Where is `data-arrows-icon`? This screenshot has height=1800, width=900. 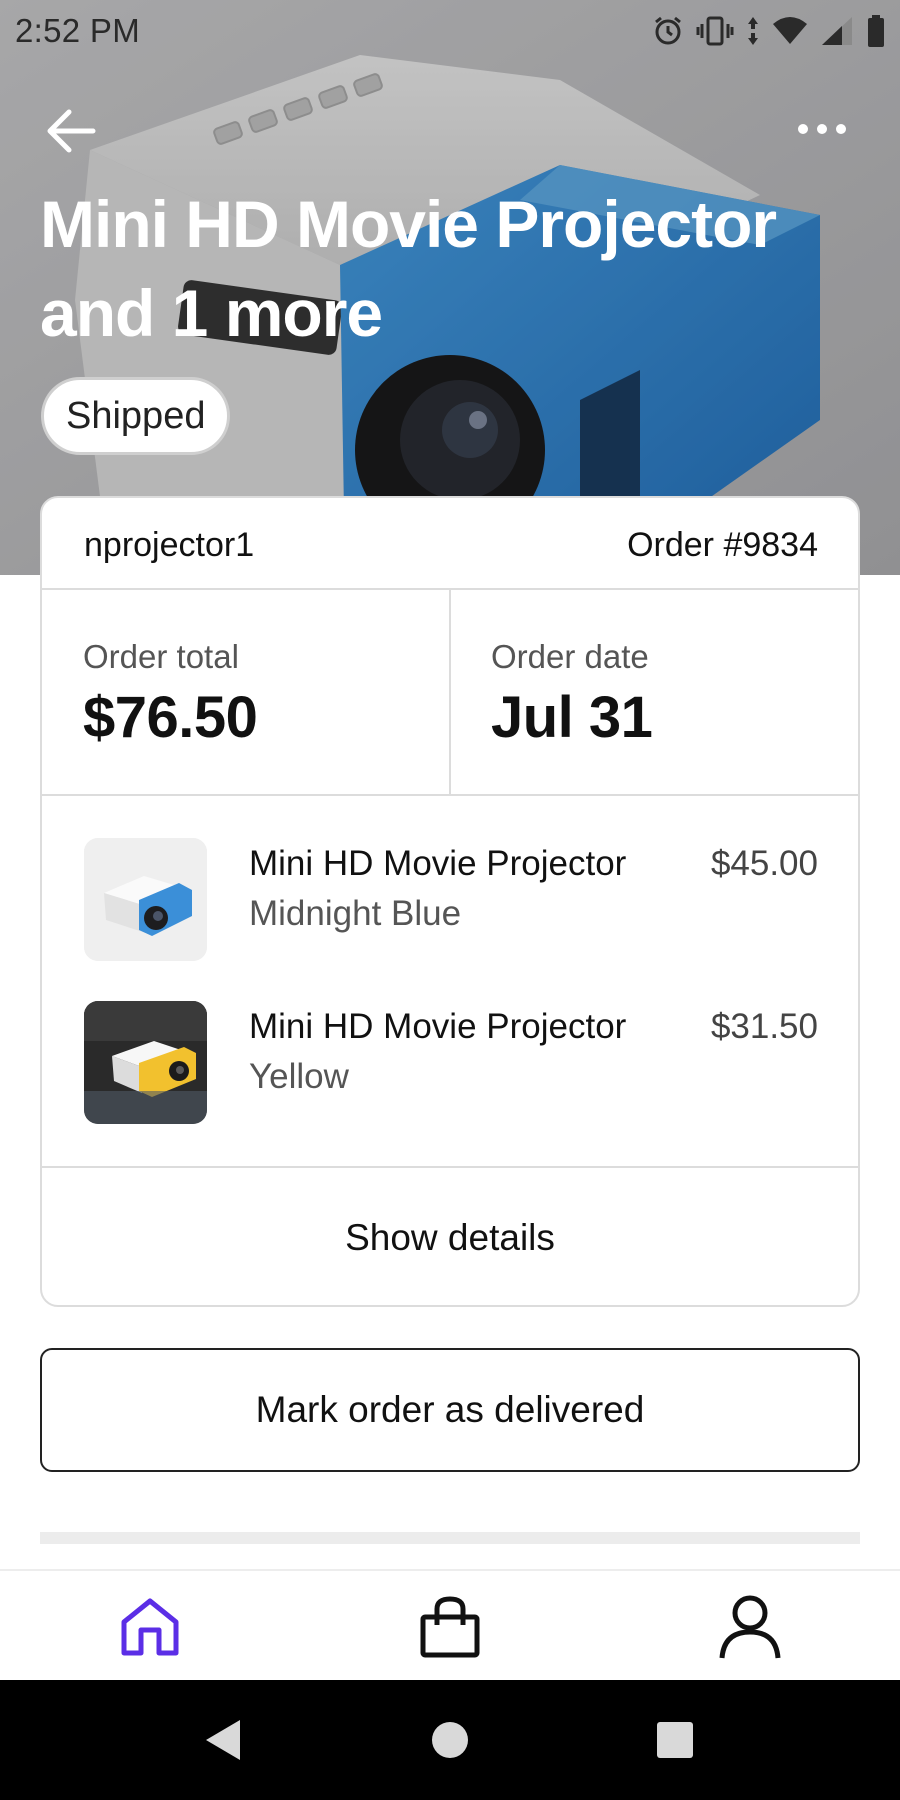 data-arrows-icon is located at coordinates (753, 31).